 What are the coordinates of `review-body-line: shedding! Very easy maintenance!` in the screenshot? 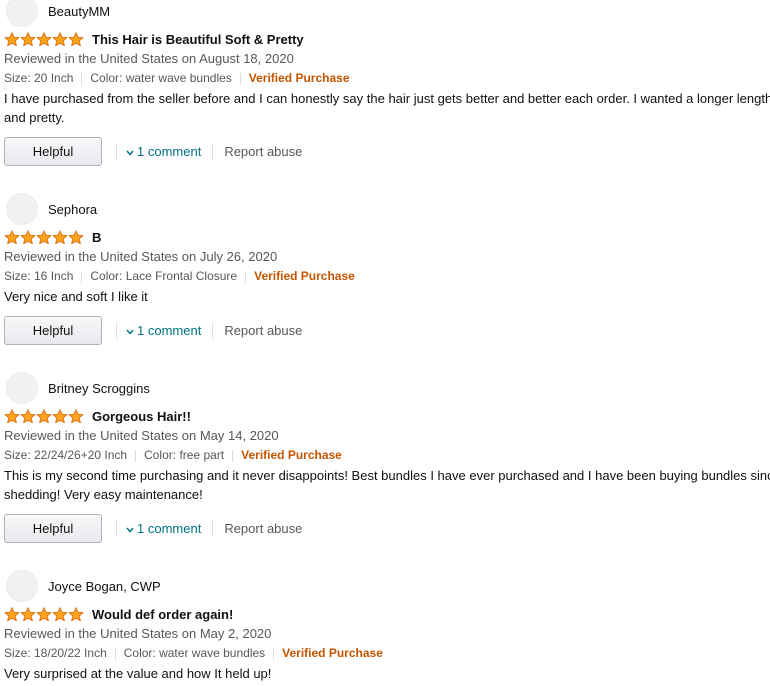 It's located at (103, 494).